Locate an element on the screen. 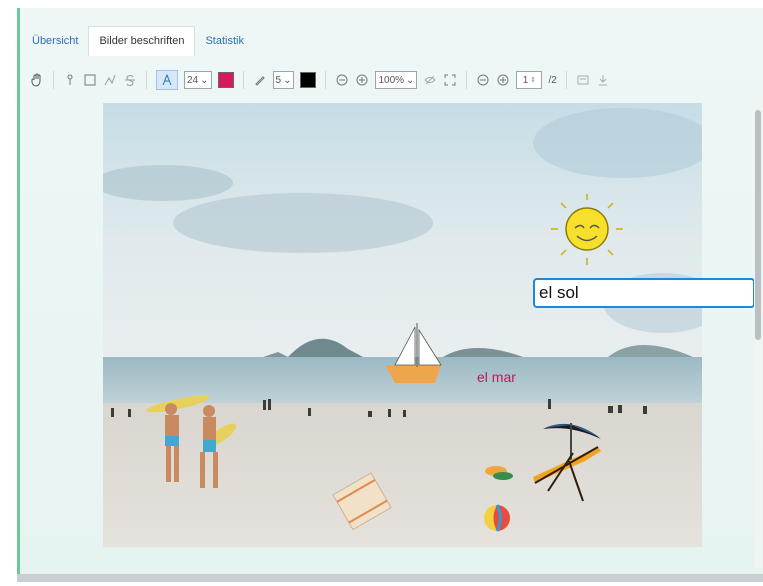  zoom-select: 100% ⌄ is located at coordinates (396, 80).